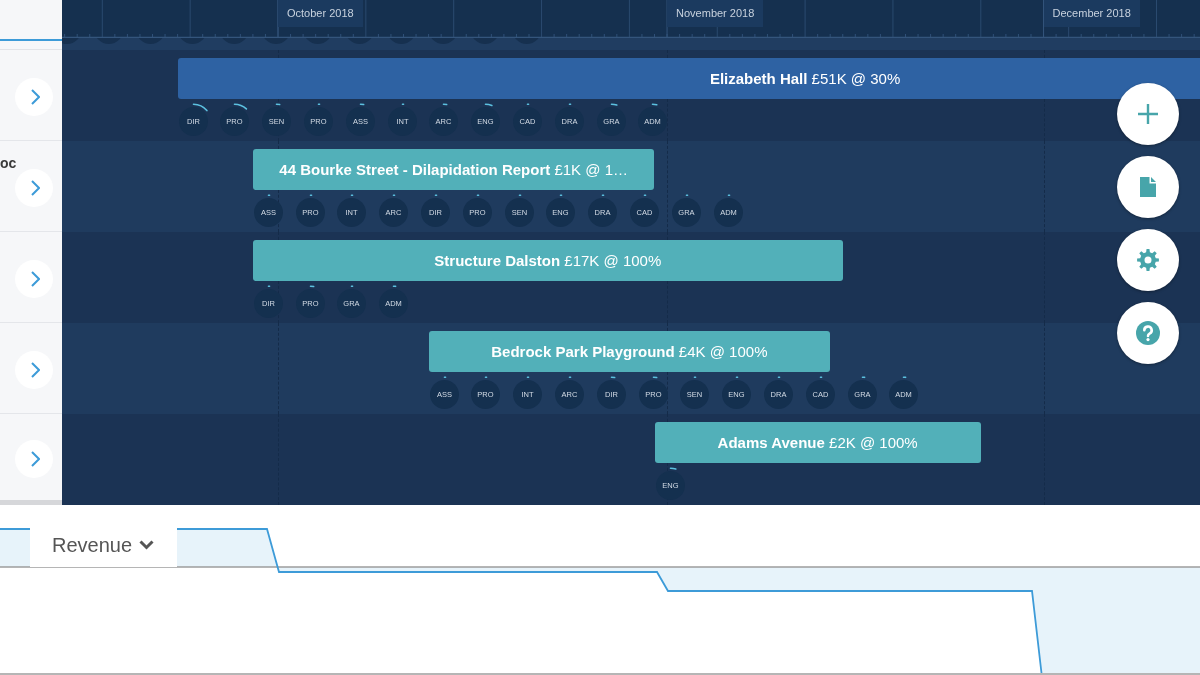  I want to click on month-label: November 2018, so click(715, 13).